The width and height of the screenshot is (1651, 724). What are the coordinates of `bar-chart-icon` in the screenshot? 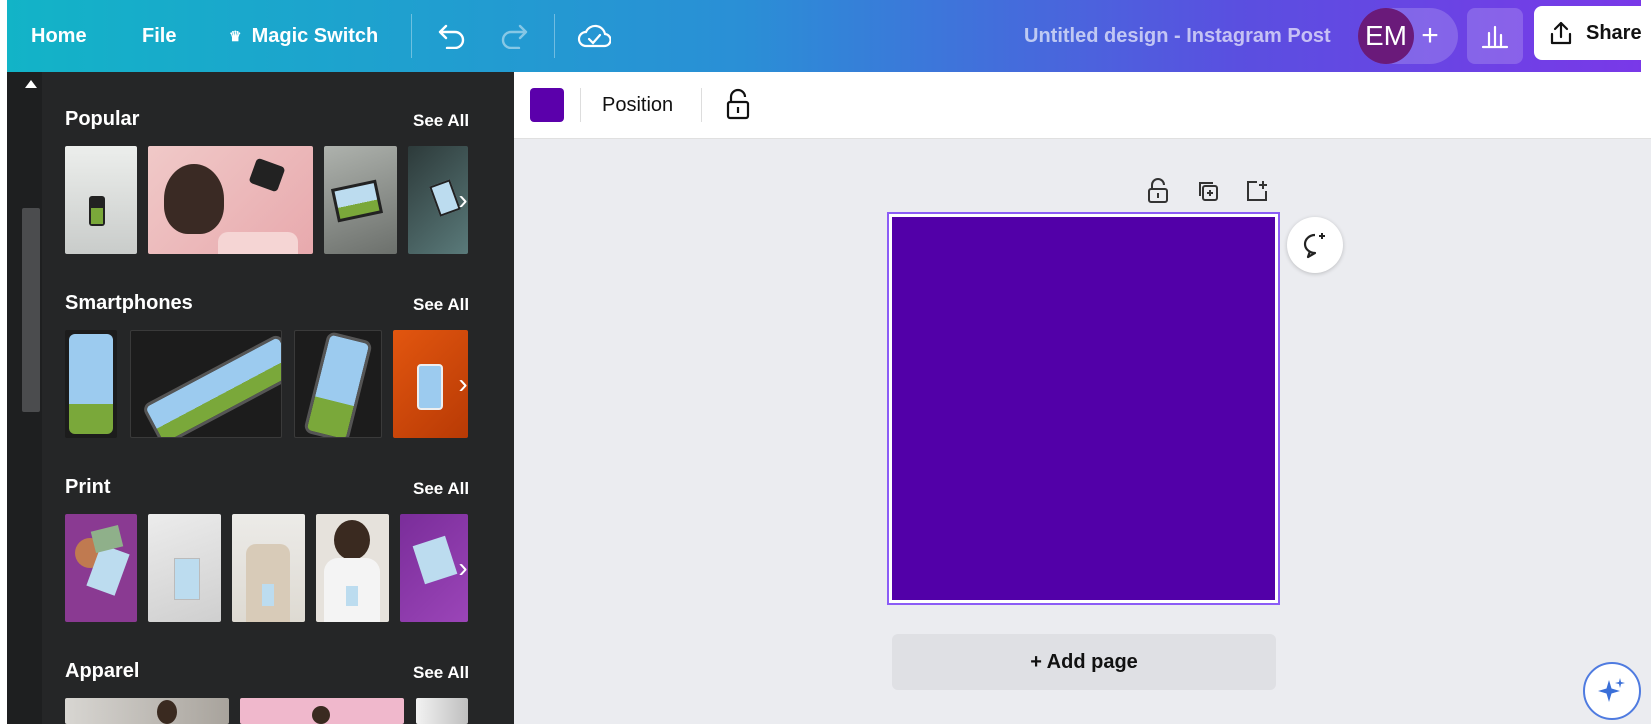 It's located at (1495, 37).